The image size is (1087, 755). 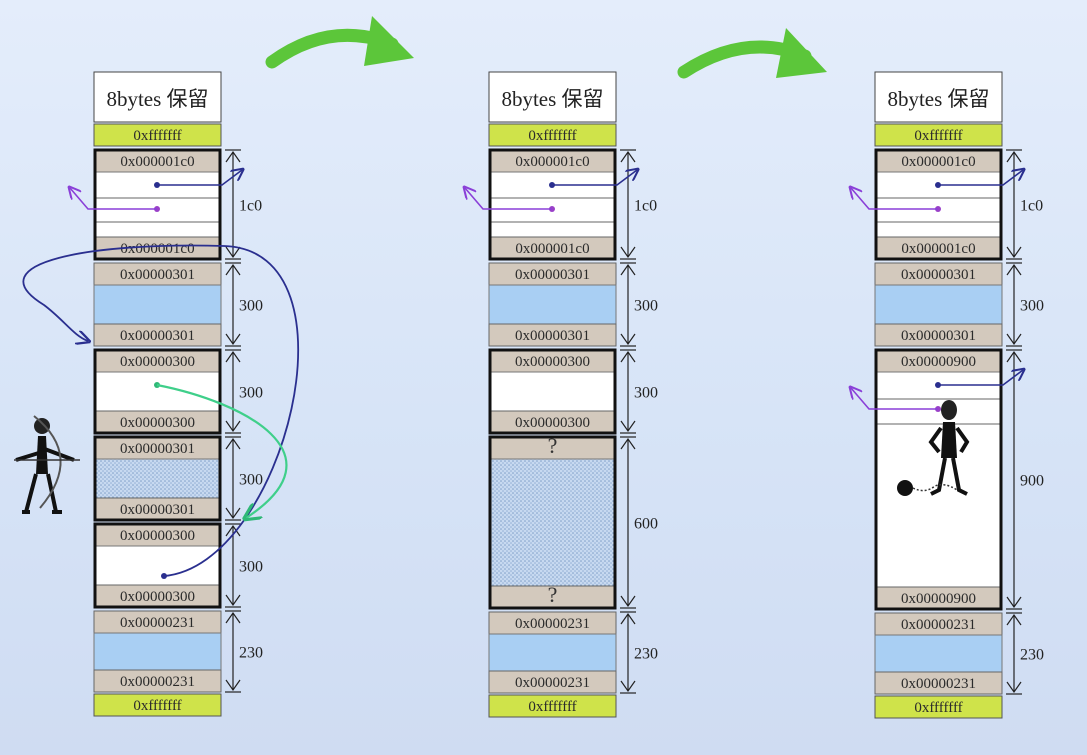 What do you see at coordinates (646, 524) in the screenshot?
I see `chunk-size-label: 600` at bounding box center [646, 524].